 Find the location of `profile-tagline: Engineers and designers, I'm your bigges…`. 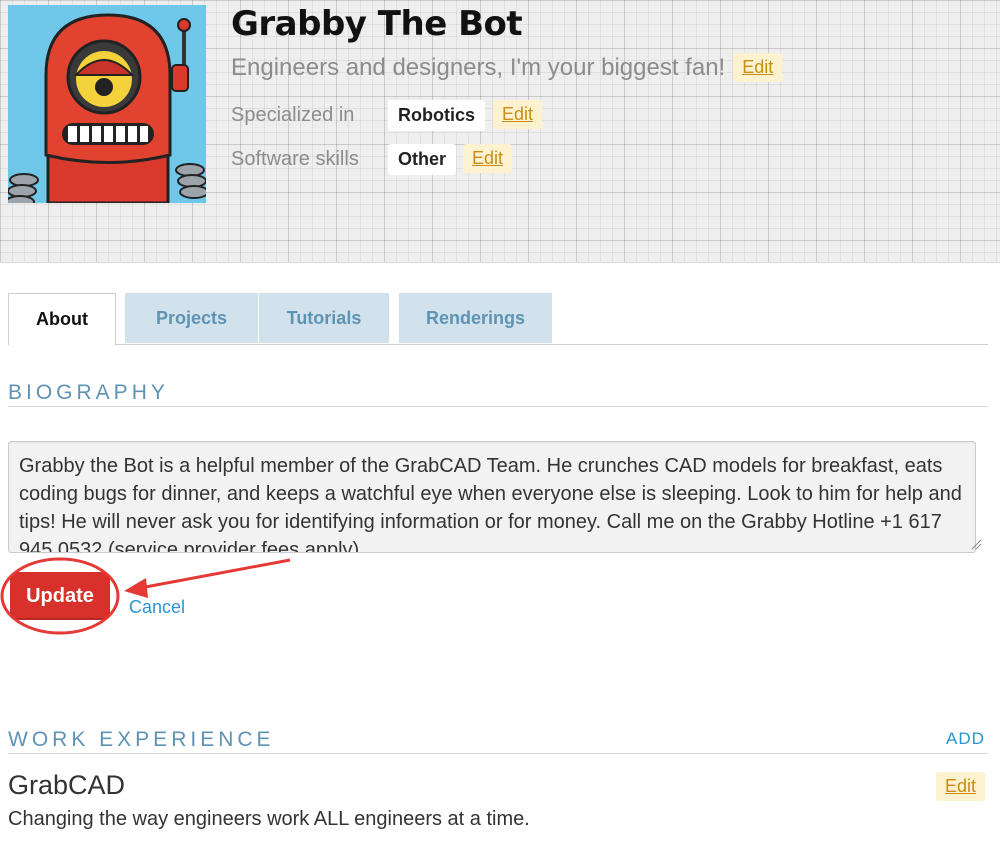

profile-tagline: Engineers and designers, I'm your bigges… is located at coordinates (507, 67).